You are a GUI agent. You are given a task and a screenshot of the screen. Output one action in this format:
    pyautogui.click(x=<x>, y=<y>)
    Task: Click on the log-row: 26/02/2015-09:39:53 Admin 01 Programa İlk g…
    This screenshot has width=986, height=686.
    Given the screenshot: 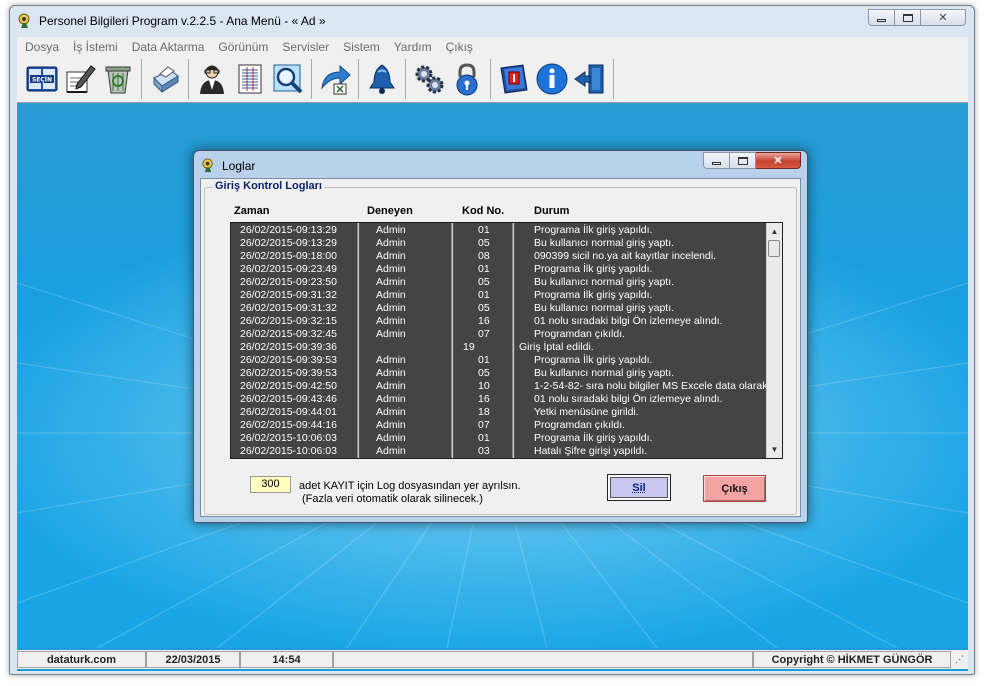 What is the action you would take?
    pyautogui.click(x=498, y=360)
    